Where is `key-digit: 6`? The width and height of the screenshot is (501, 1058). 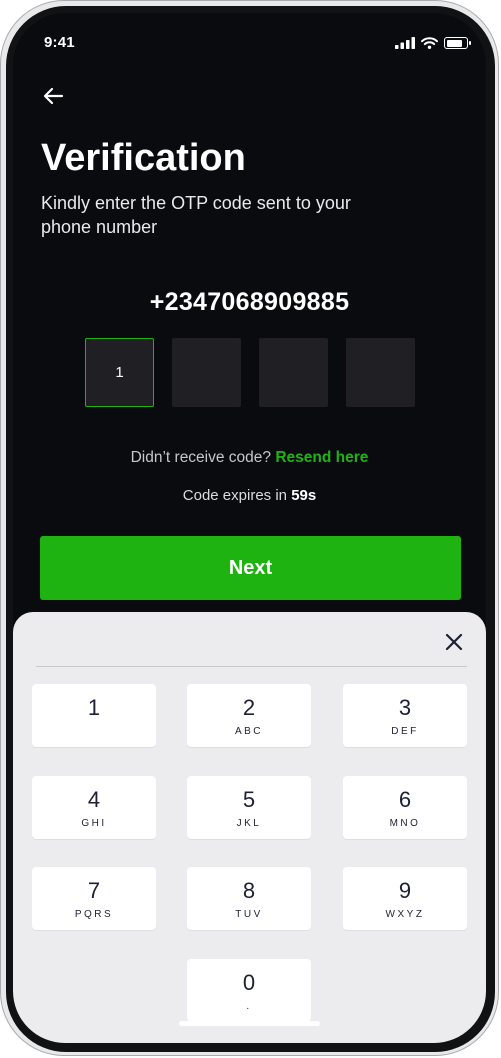 key-digit: 6 is located at coordinates (405, 799).